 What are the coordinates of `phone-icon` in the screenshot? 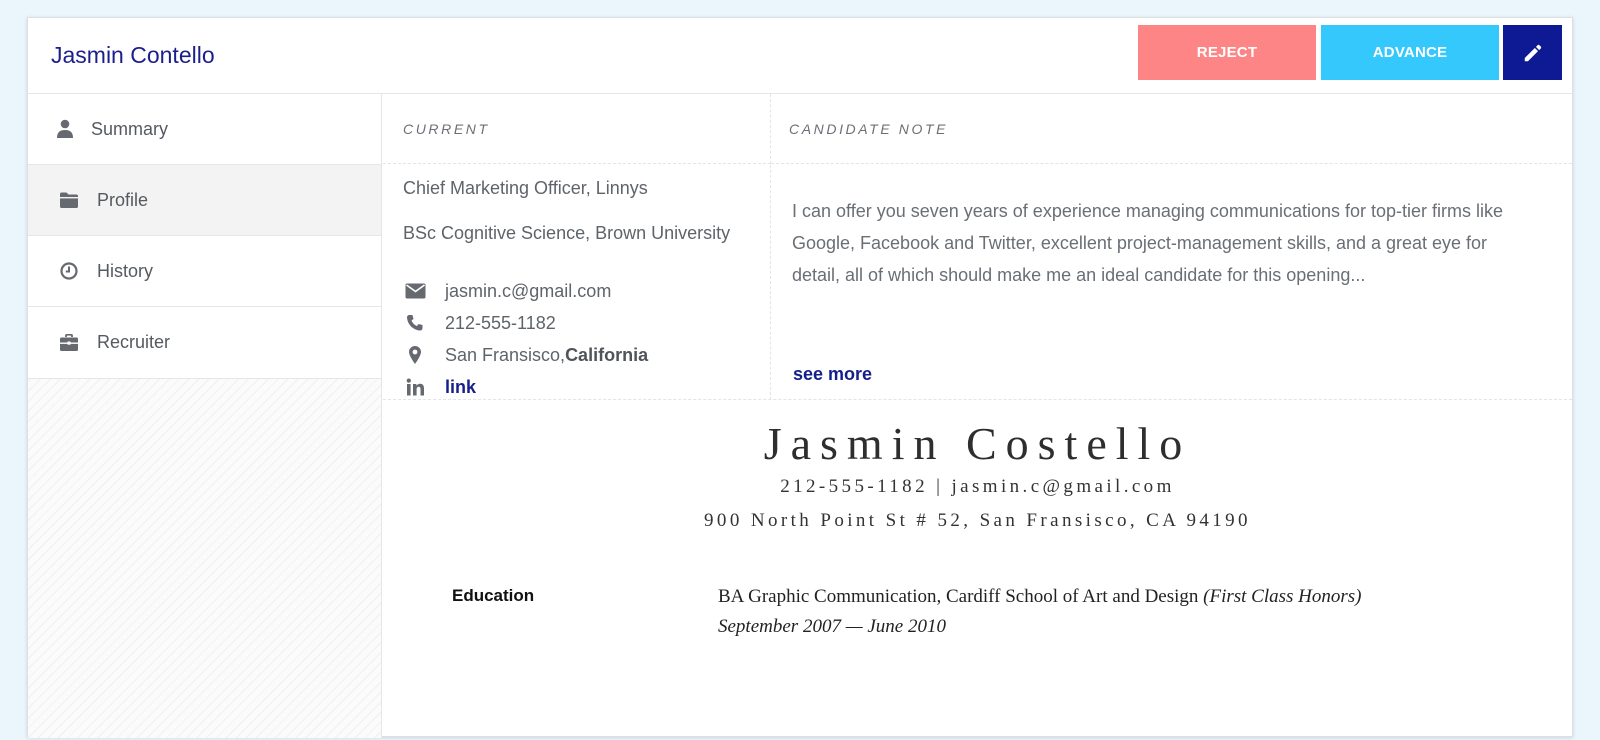 It's located at (415, 323).